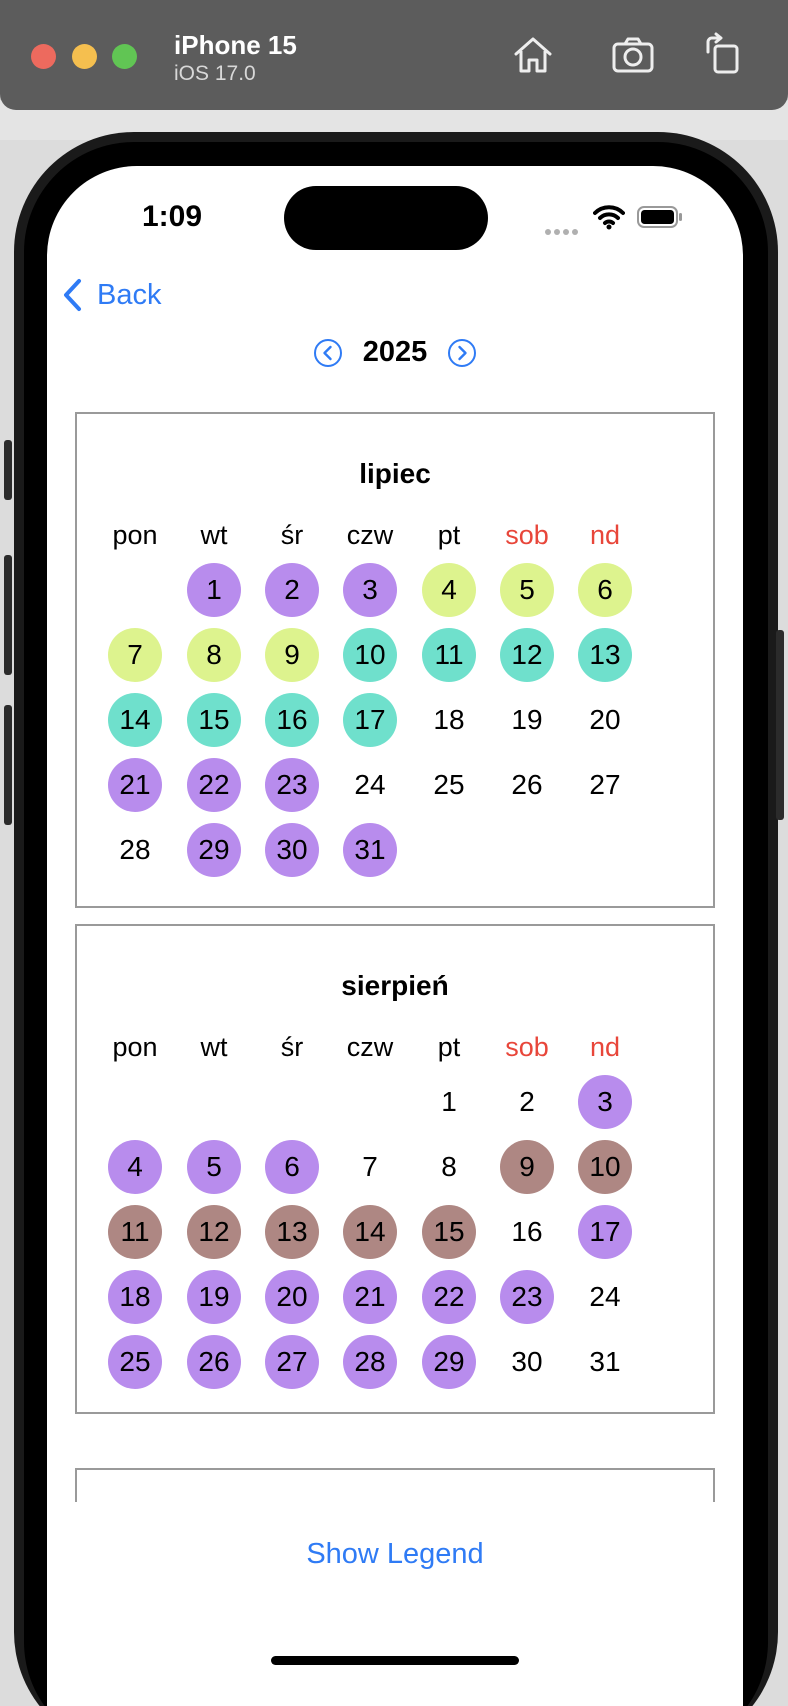 The width and height of the screenshot is (788, 1706). Describe the element at coordinates (394, 55) in the screenshot. I see `simulator-title-bar: iPhone 15 iOS 17.0` at that location.